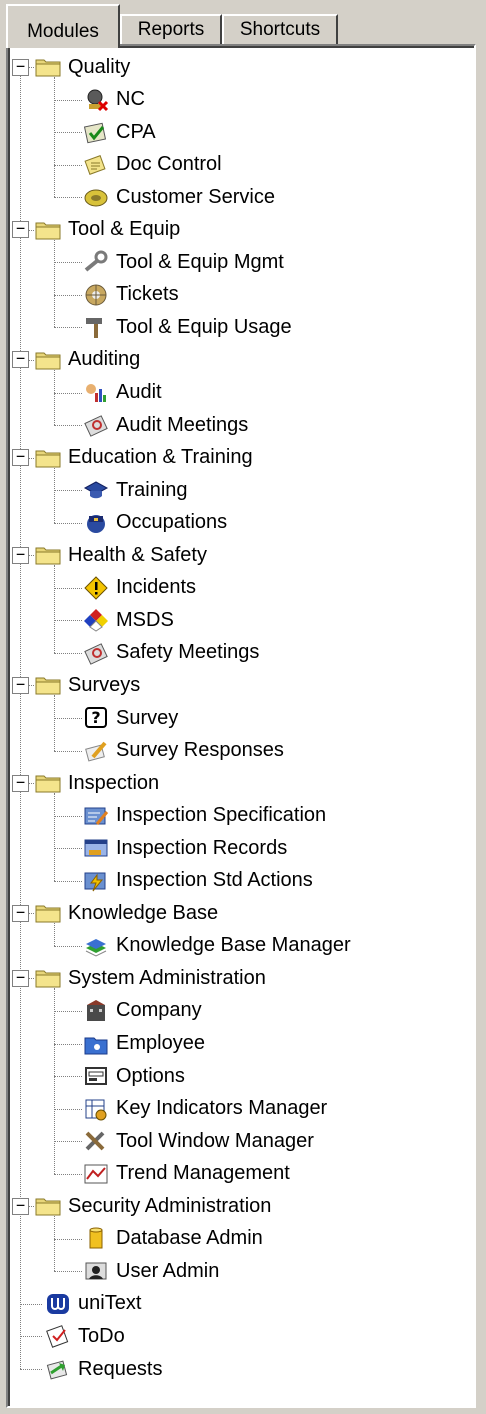 Image resolution: width=486 pixels, height=1414 pixels. I want to click on tree-item-trend-management: Trend Management, so click(186, 1174).